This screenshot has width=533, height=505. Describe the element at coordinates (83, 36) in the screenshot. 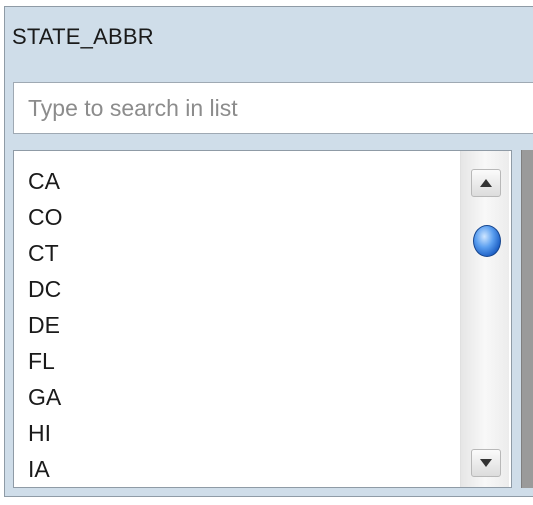

I see `field-title: STATE_ABBR` at that location.